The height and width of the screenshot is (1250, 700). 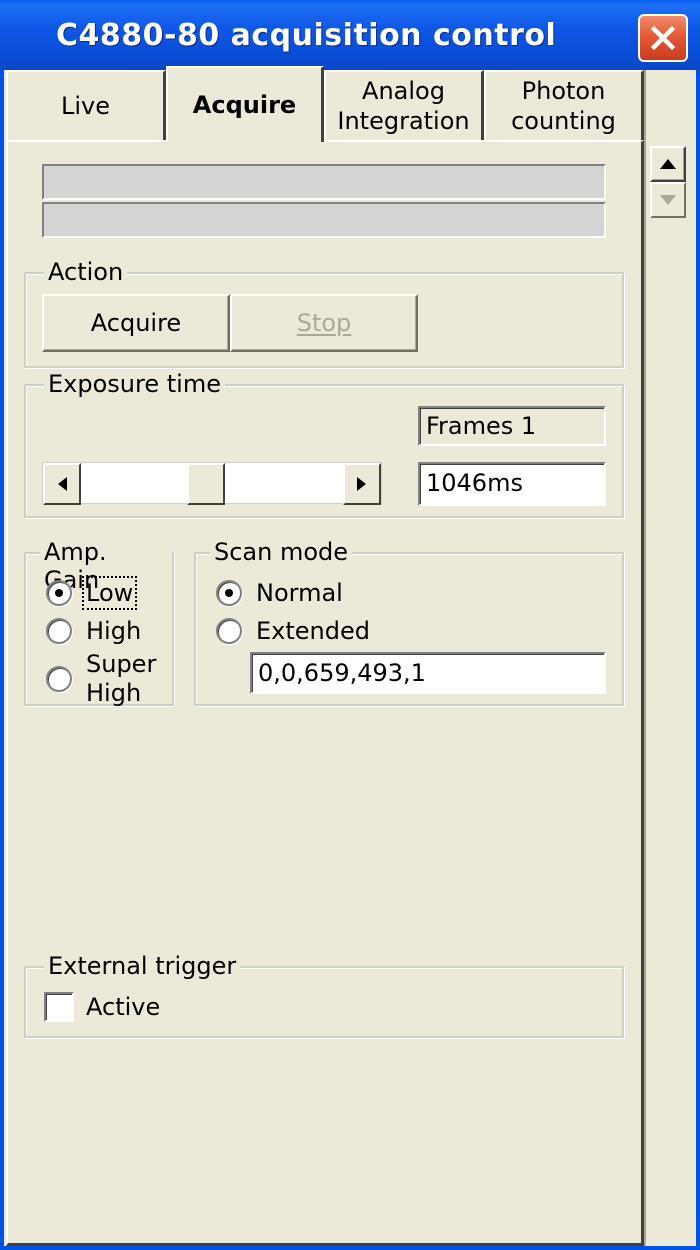 I want to click on tab-live-label: Live, so click(x=85, y=106).